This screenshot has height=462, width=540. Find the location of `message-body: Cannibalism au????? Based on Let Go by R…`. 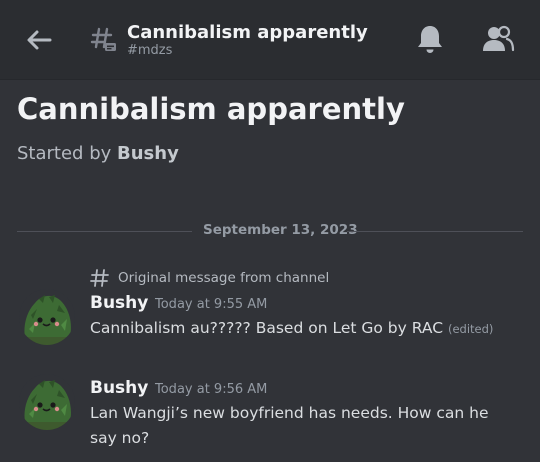

message-body: Cannibalism au????? Based on Let Go by R… is located at coordinates (267, 328).